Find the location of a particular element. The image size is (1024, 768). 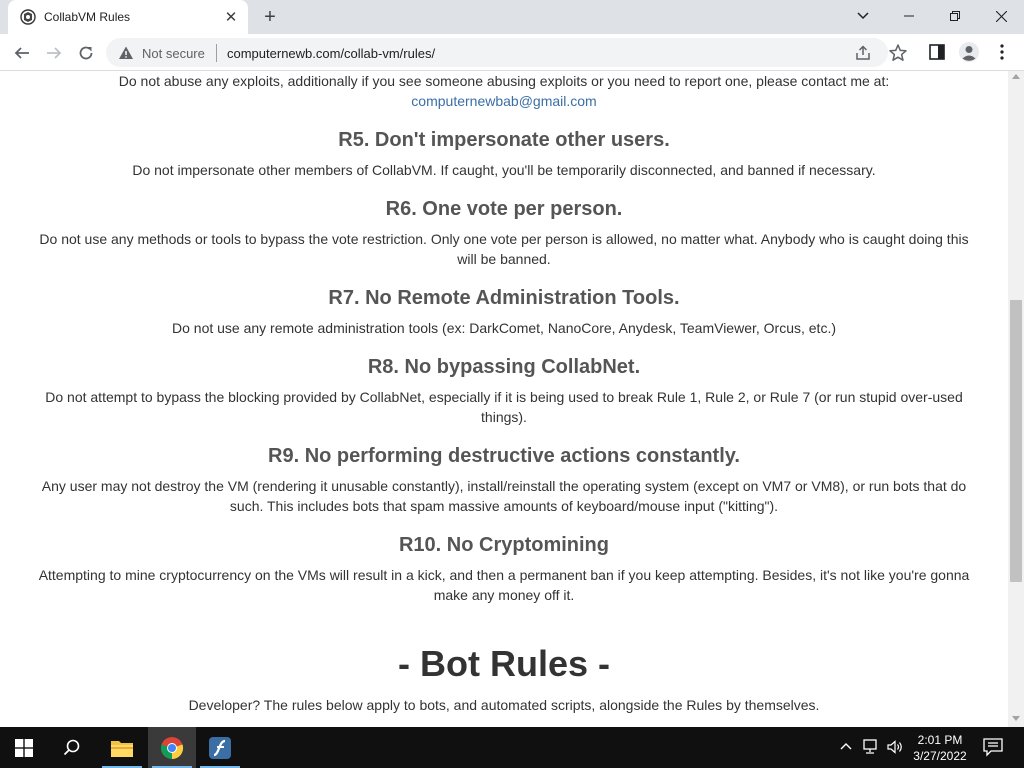

minimize-icon is located at coordinates (909, 16).